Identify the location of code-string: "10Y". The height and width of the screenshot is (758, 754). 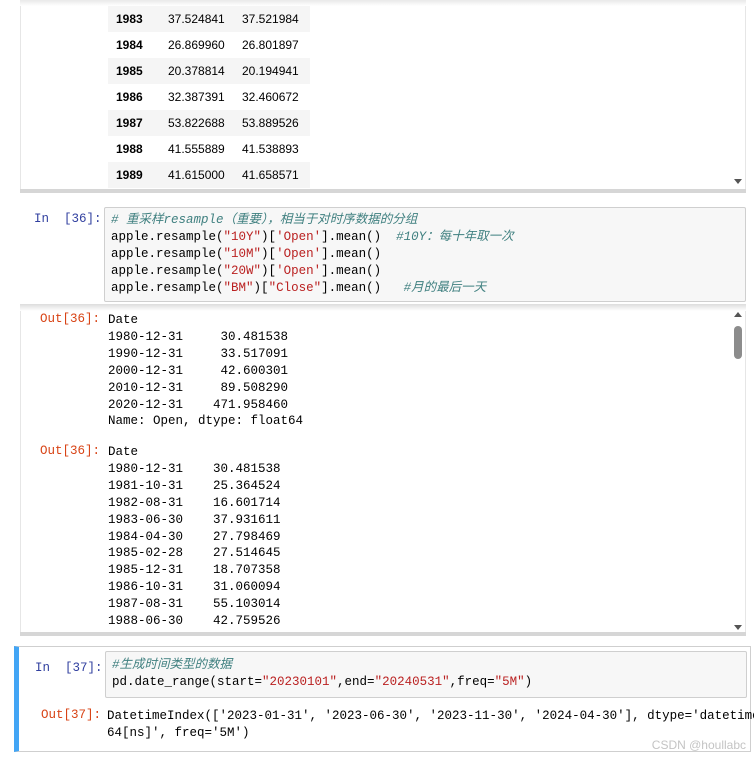
(242, 237).